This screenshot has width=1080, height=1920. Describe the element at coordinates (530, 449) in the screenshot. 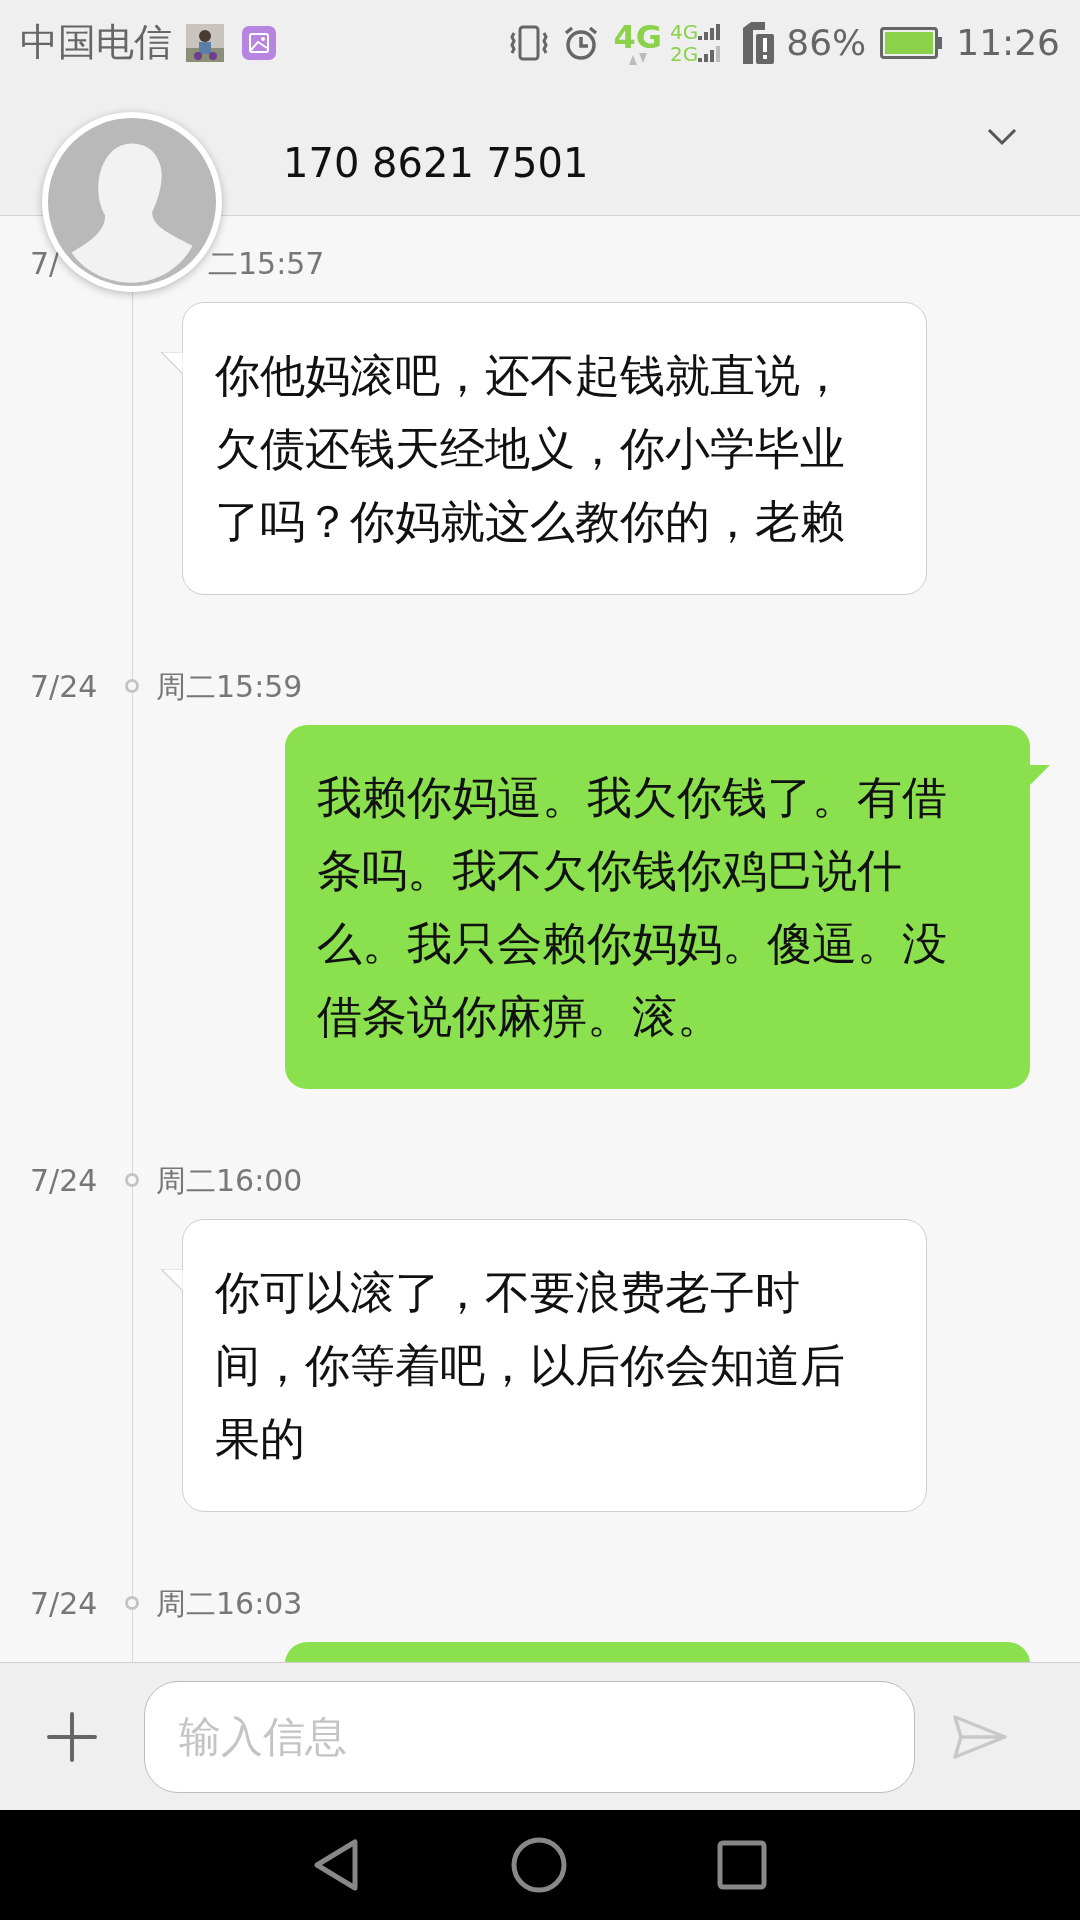

I see `message-text: 你他妈滚吧，还不起钱就直说， 欠债还钱天经地义，你小学毕业 了吗？你妈就这么教你的，老赖` at that location.